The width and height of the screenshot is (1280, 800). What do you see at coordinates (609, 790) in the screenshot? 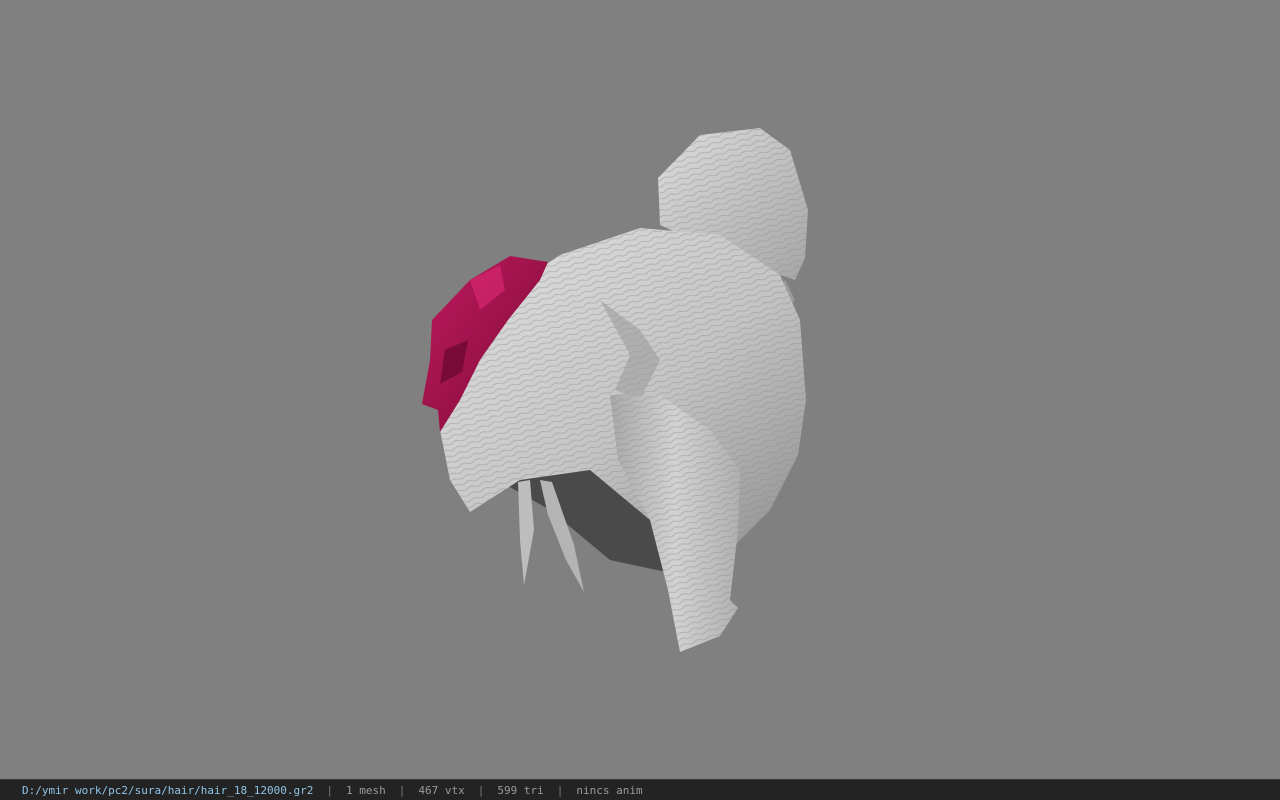
I see `status-animation: nincs anim` at bounding box center [609, 790].